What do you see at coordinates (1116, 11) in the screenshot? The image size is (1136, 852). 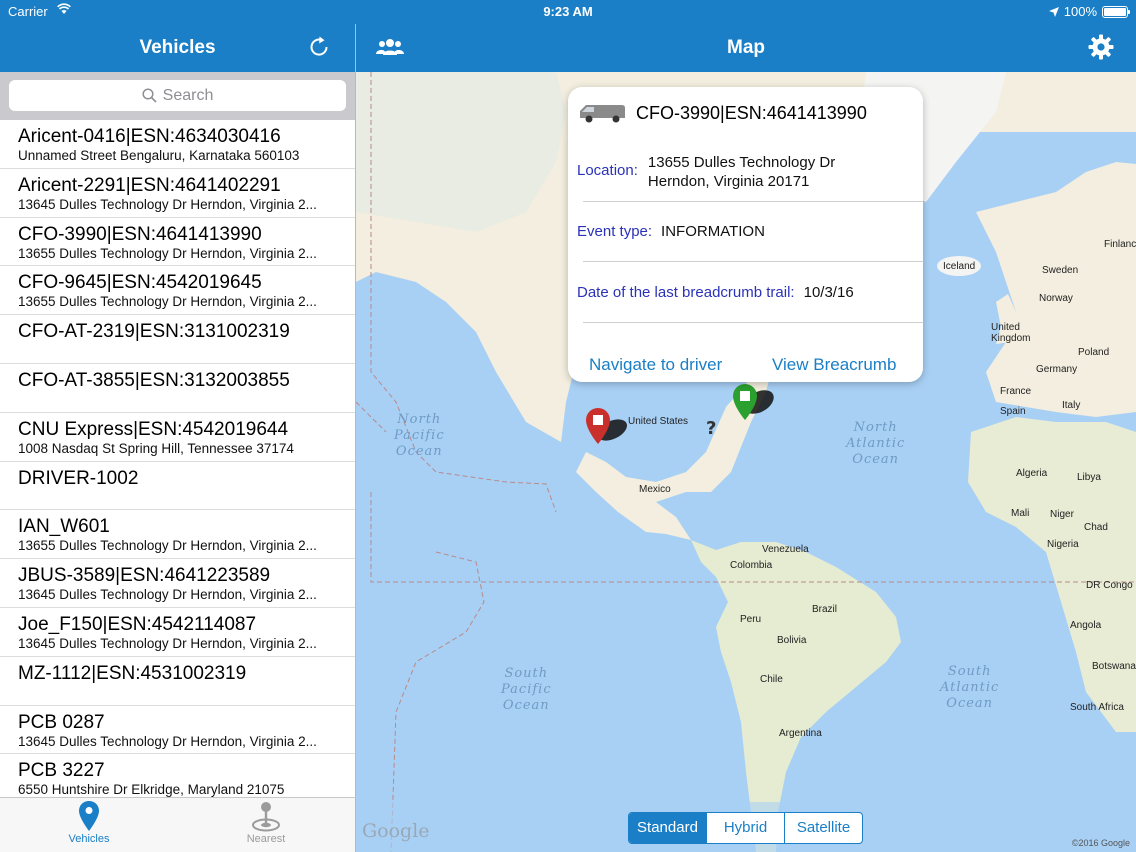 I see `battery-icon` at bounding box center [1116, 11].